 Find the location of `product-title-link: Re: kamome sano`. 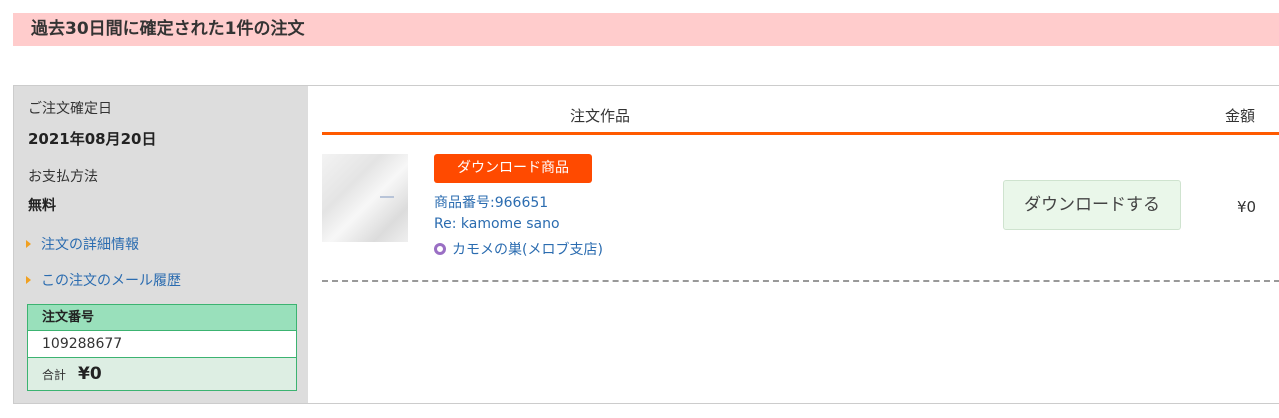

product-title-link: Re: kamome sano is located at coordinates (497, 224).